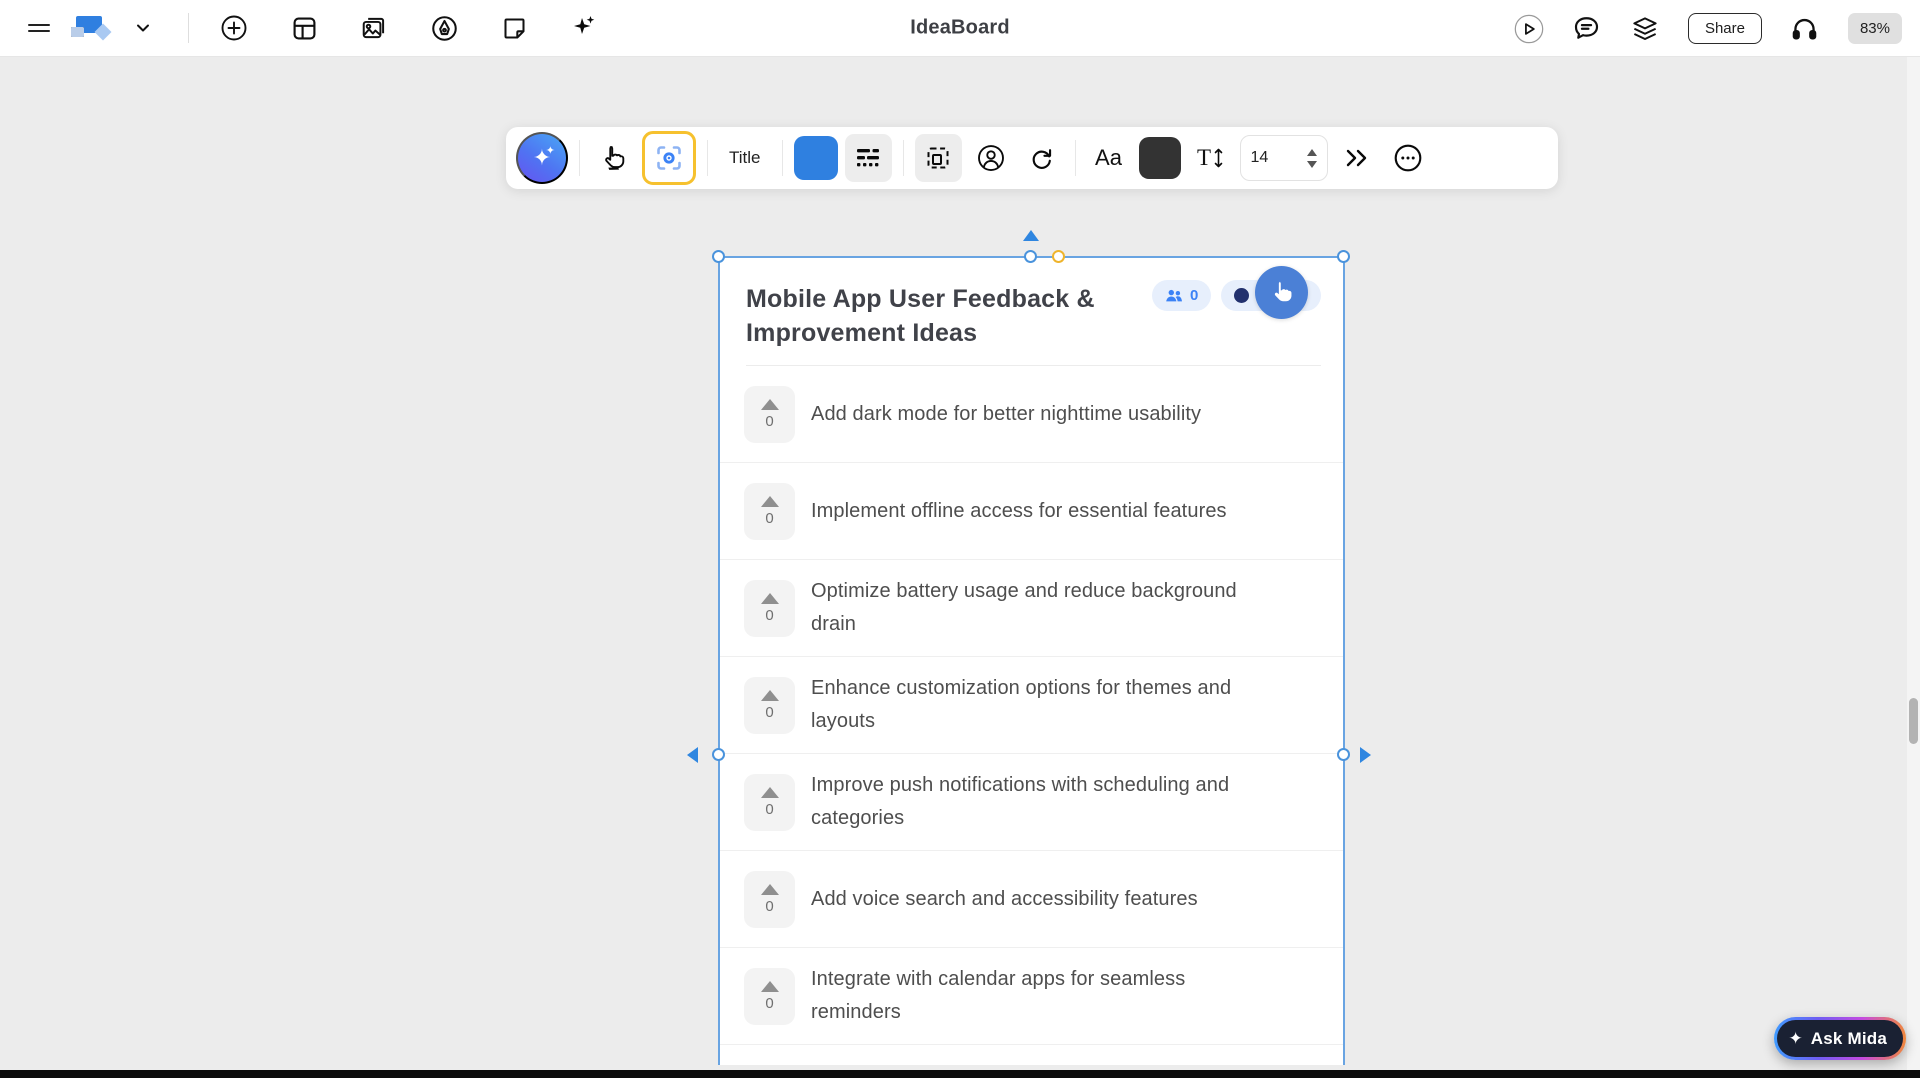  I want to click on page-title: IdeaBoard, so click(960, 27).